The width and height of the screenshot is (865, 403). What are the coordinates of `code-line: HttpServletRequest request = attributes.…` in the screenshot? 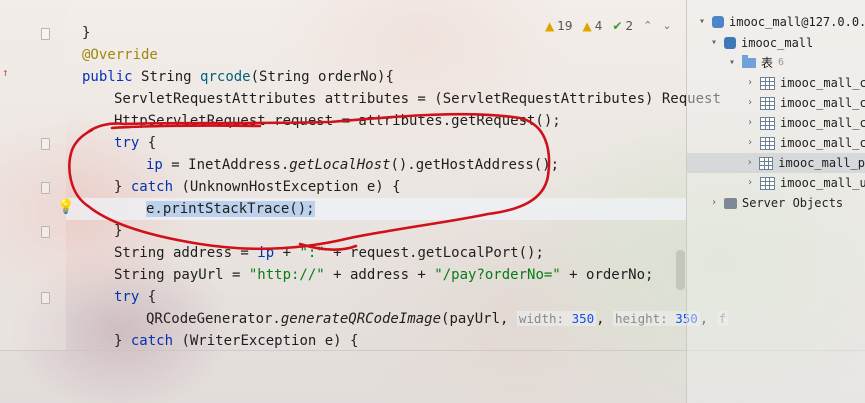 It's located at (337, 121).